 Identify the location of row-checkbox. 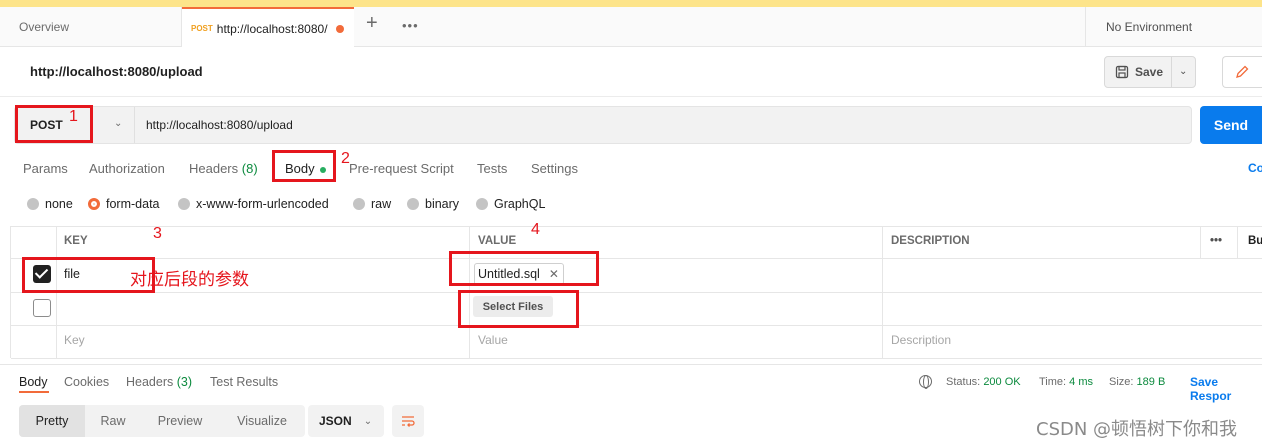
(42, 308).